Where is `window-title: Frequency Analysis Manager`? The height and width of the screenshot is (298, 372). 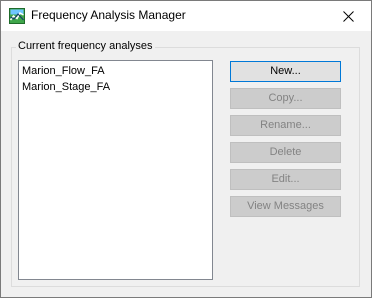
window-title: Frequency Analysis Manager is located at coordinates (108, 15).